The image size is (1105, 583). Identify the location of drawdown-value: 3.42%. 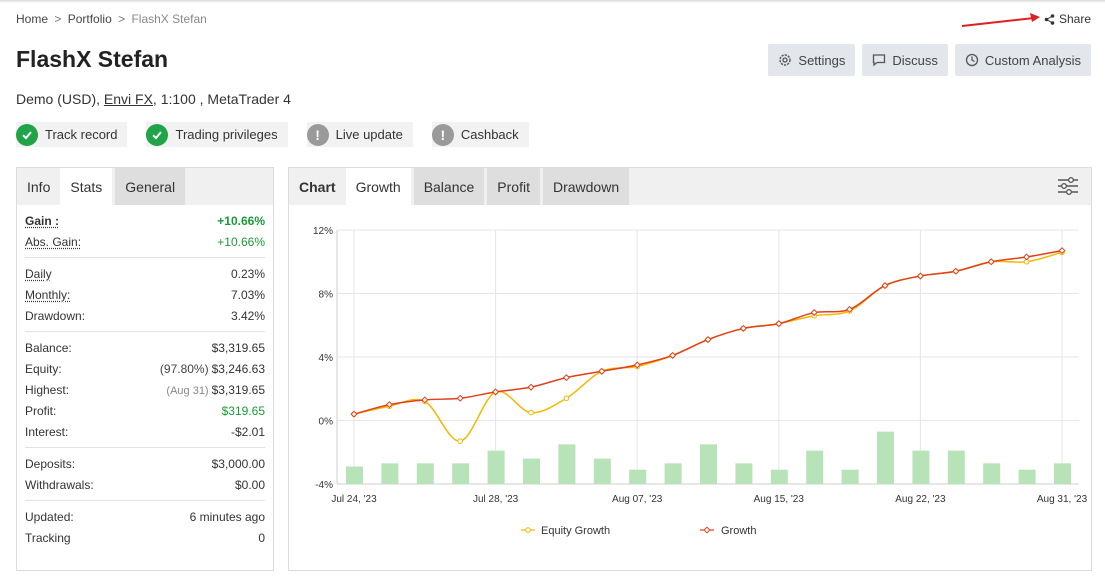
(247, 315).